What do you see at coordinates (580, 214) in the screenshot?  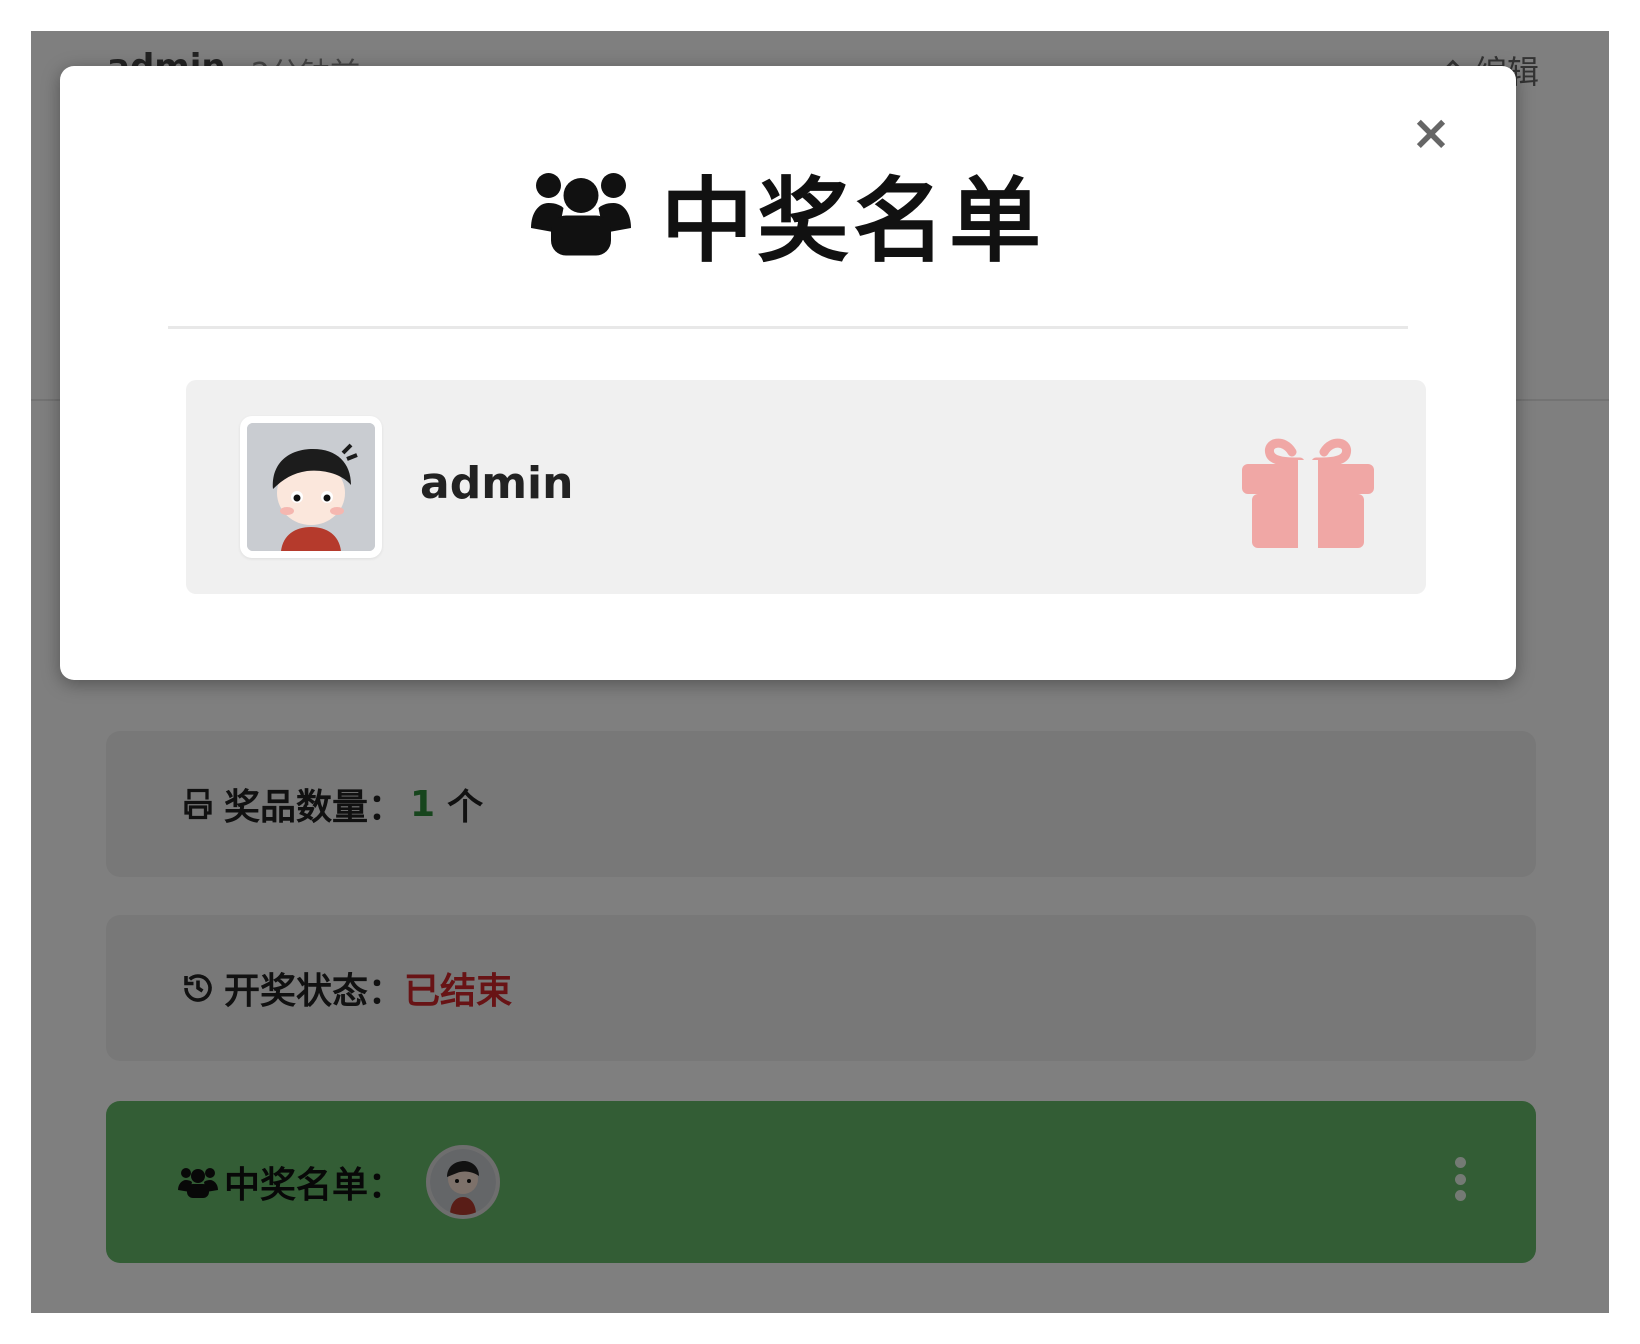 I see `users-icon` at bounding box center [580, 214].